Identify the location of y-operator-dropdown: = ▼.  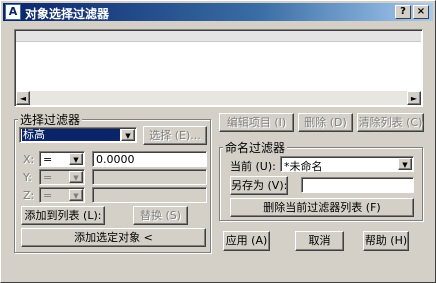
(62, 177).